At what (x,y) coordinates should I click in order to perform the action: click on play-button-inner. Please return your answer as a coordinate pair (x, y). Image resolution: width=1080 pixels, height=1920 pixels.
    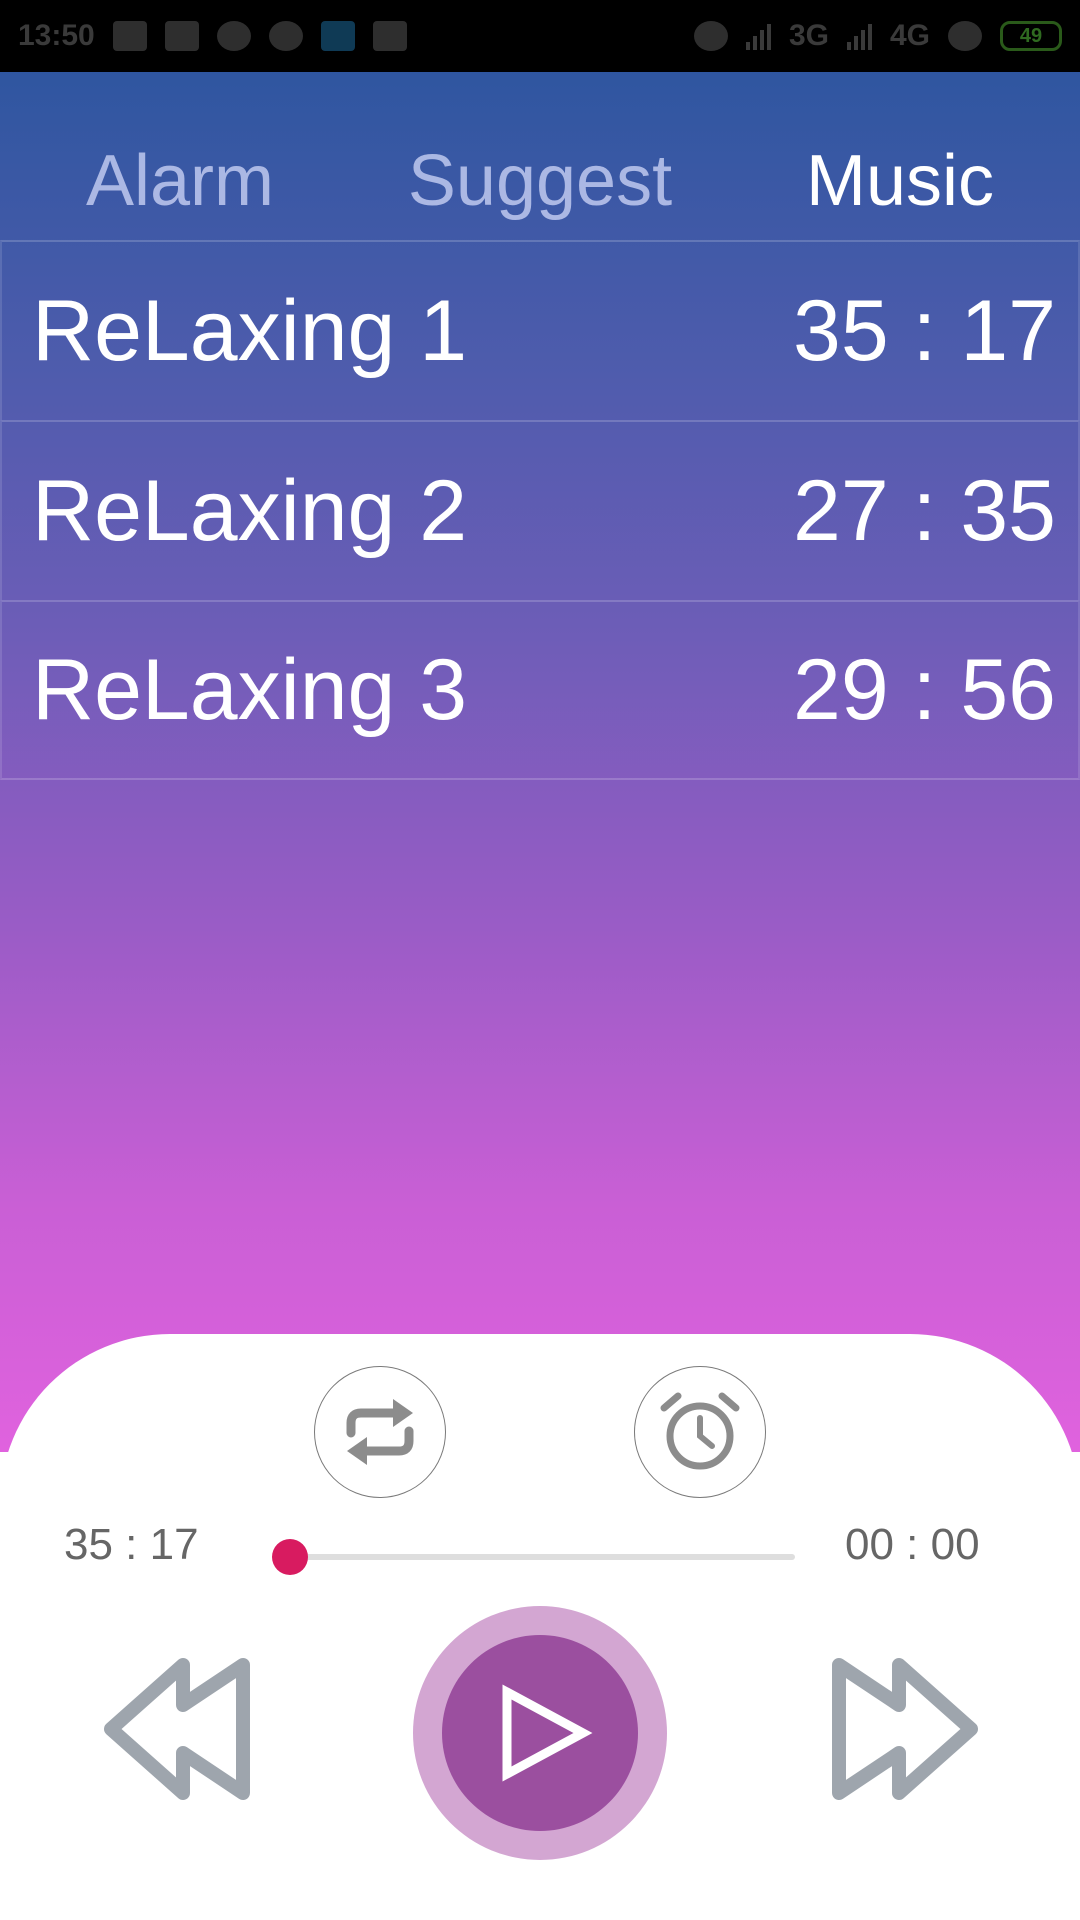
    Looking at the image, I should click on (540, 1733).